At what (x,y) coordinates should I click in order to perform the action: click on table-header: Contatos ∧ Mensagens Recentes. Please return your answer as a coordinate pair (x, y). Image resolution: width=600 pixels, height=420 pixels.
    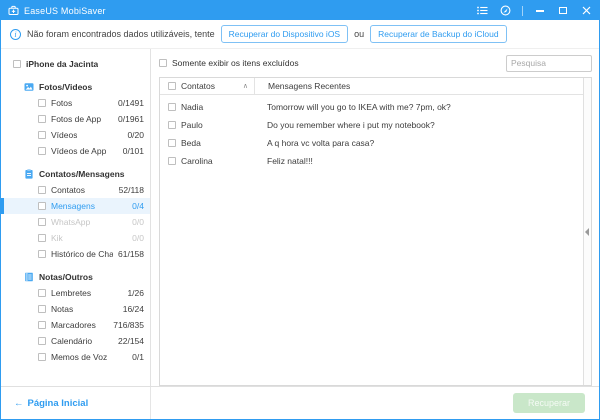
    Looking at the image, I should click on (375, 86).